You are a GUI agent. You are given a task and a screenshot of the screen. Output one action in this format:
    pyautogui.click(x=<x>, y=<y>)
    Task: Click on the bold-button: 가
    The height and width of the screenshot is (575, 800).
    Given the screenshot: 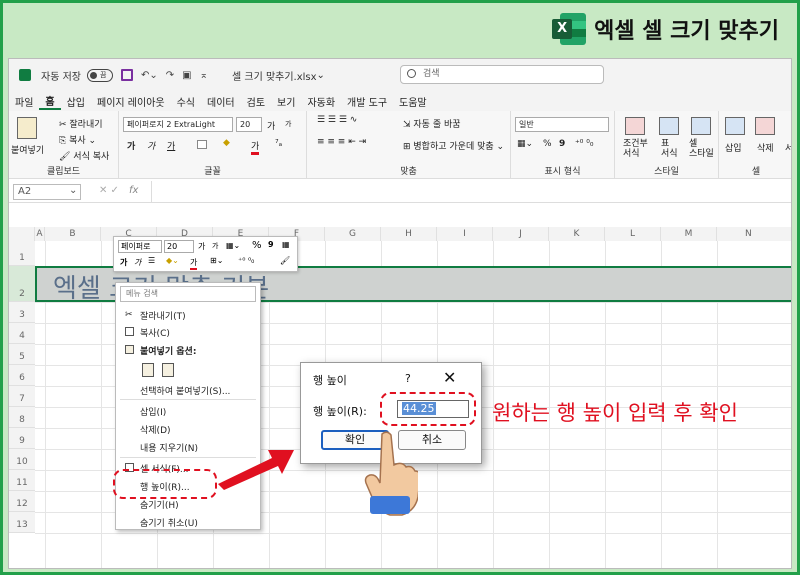 What is the action you would take?
    pyautogui.click(x=131, y=145)
    